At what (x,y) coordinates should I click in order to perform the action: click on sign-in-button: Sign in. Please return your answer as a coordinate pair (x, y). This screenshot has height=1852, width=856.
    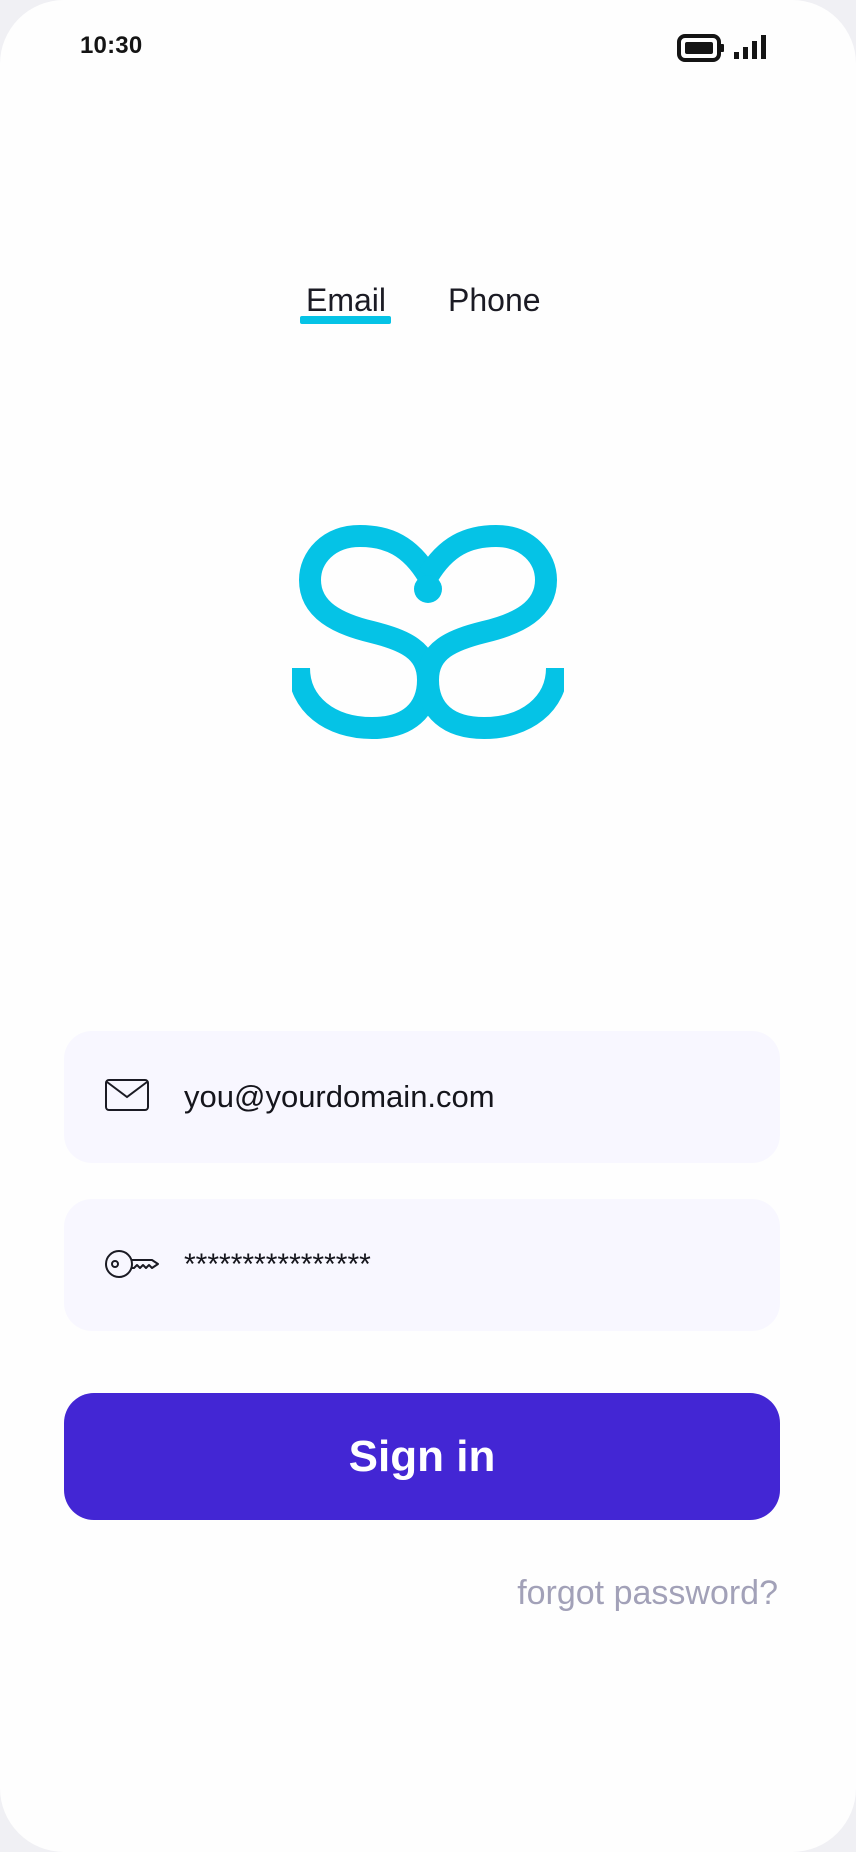
    Looking at the image, I should click on (422, 1456).